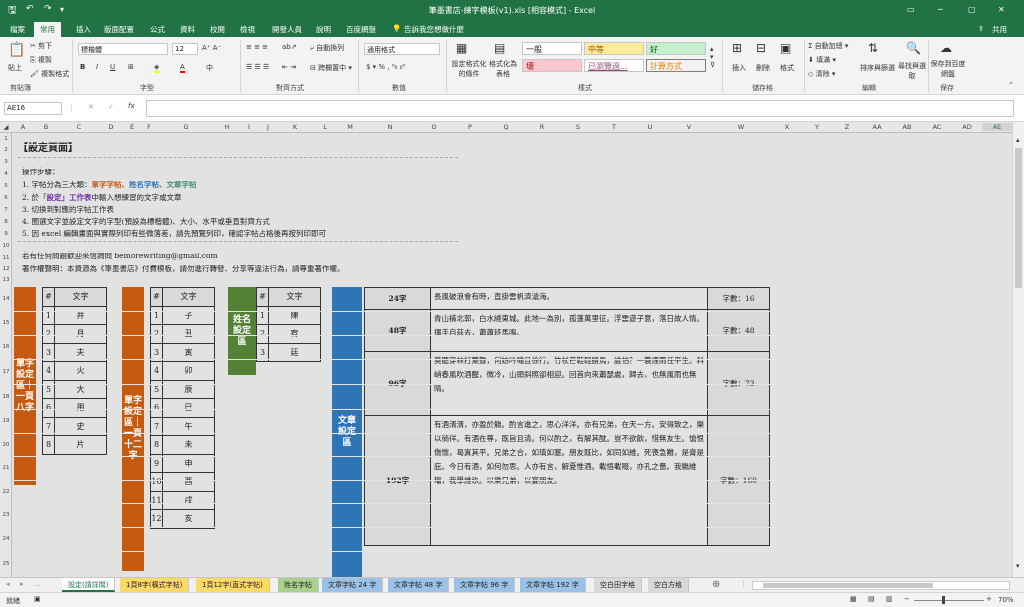 The image size is (1024, 607). Describe the element at coordinates (257, 47) in the screenshot. I see `align-top-icon: ≡ ≡ ≡` at that location.